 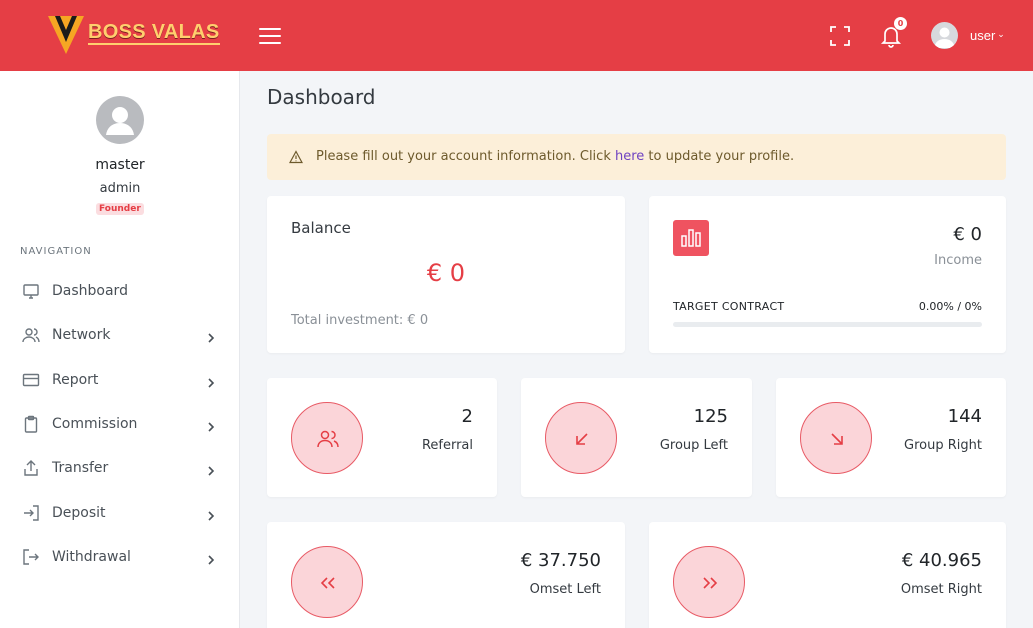 I want to click on brand-name: BOSS VALAS, so click(x=154, y=33).